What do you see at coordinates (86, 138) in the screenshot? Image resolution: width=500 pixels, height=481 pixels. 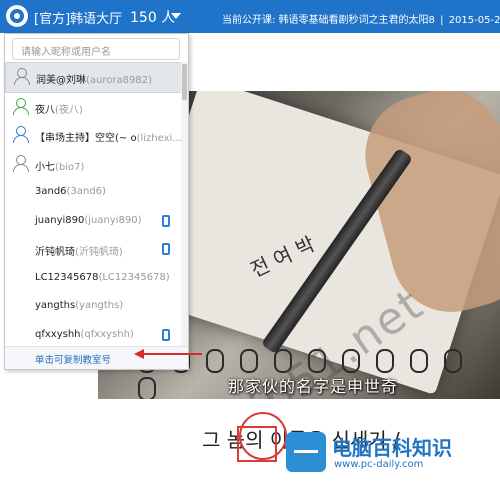 I see `member-nickname: 【串场主持】空空(~ o` at bounding box center [86, 138].